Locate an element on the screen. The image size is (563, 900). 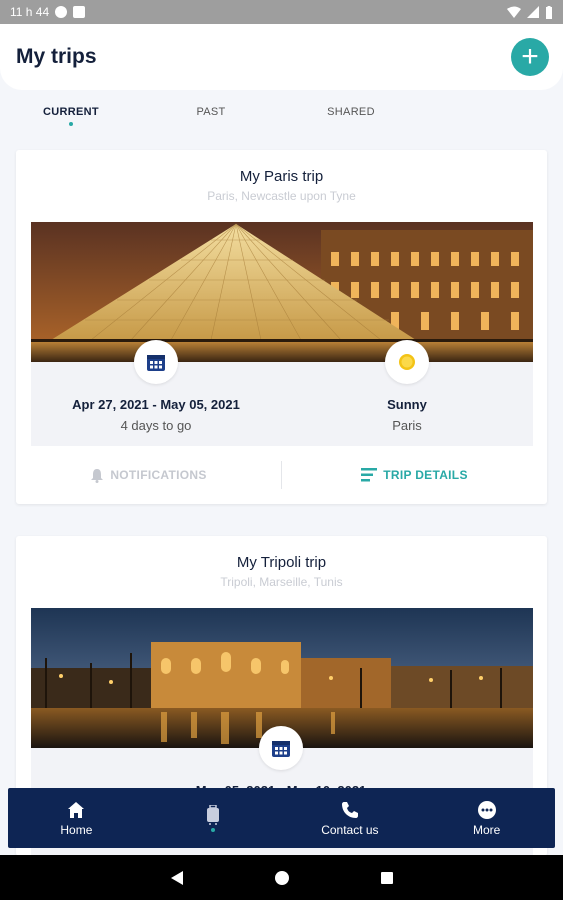
nav-label: Contact us is located at coordinates (350, 829).